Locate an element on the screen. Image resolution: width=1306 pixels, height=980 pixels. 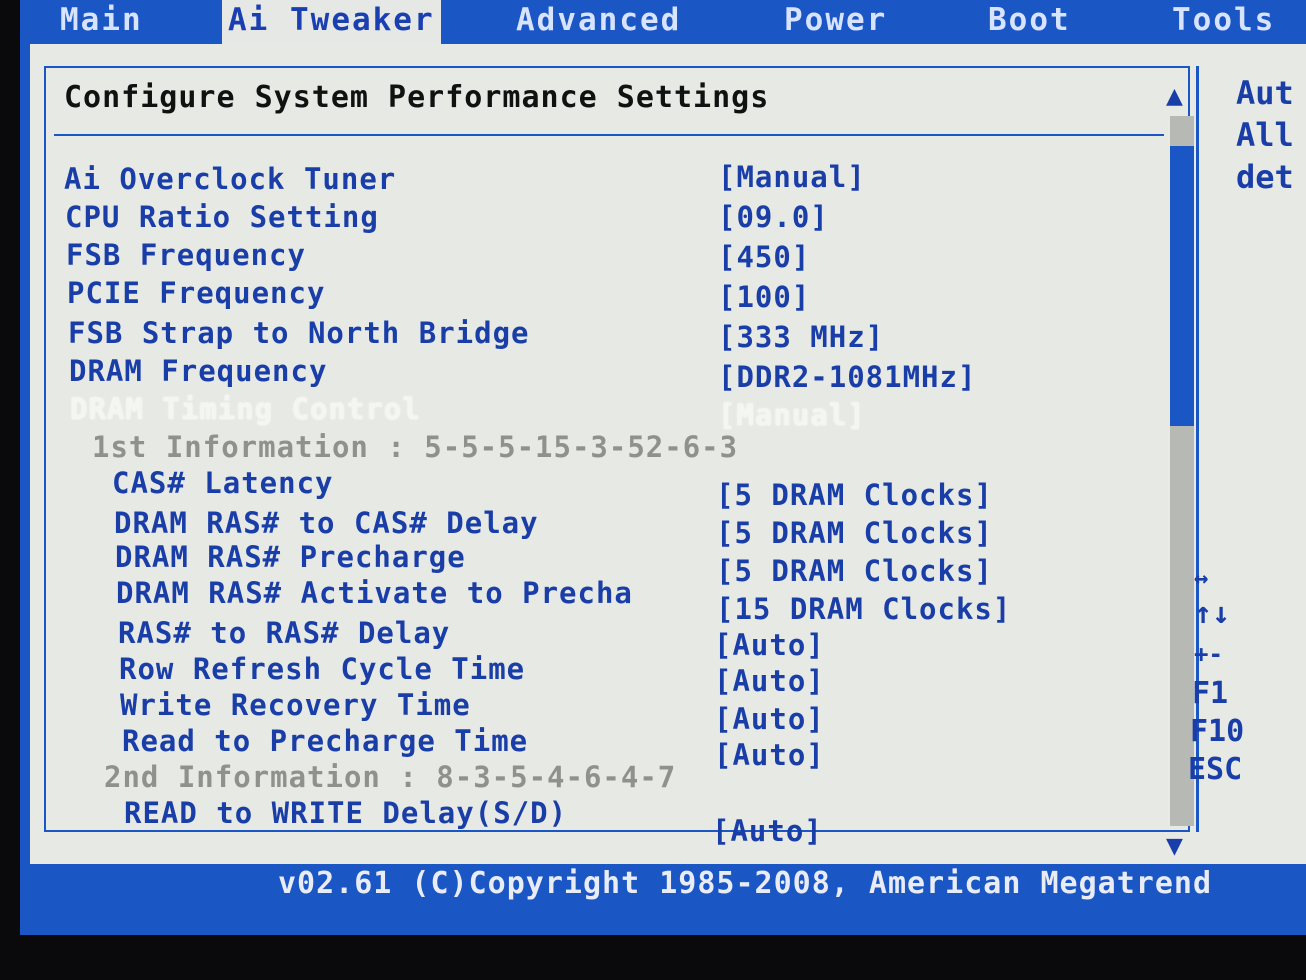
tab-tools: Tools is located at coordinates (1223, 22).